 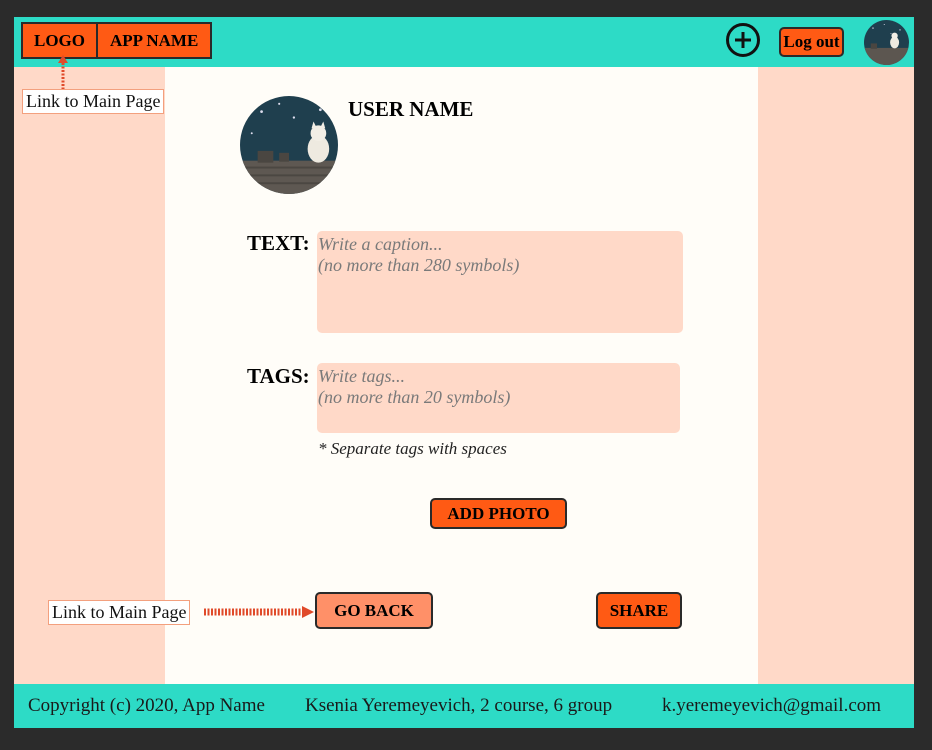 I want to click on user-name: USER NAME, so click(x=411, y=109).